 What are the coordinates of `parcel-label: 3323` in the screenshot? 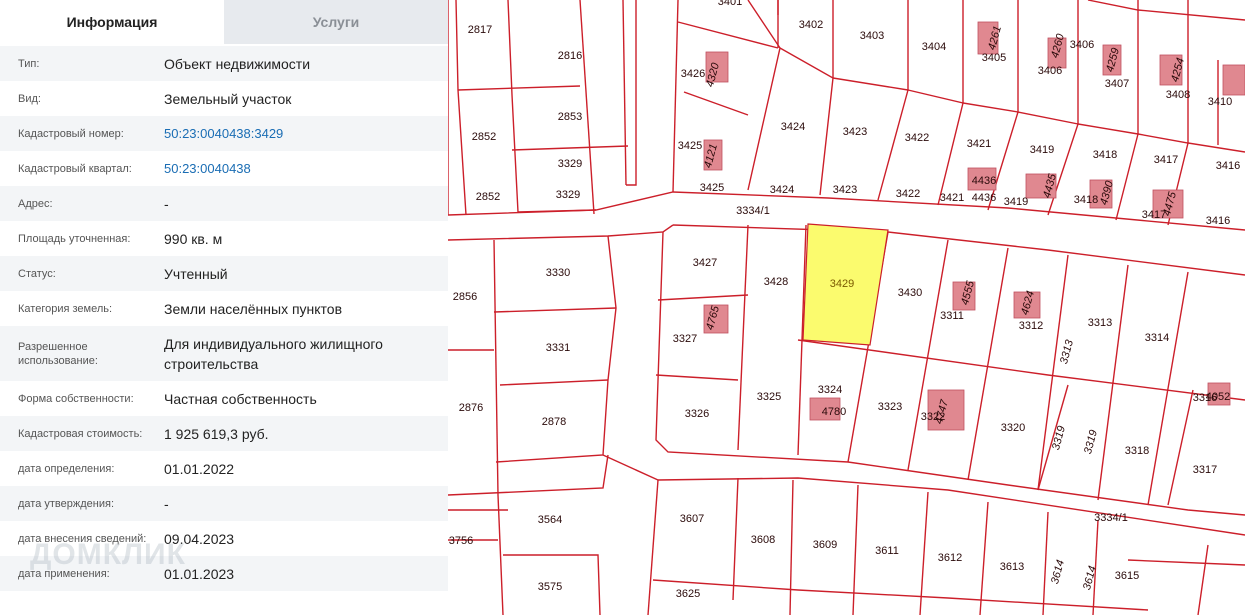 It's located at (890, 407).